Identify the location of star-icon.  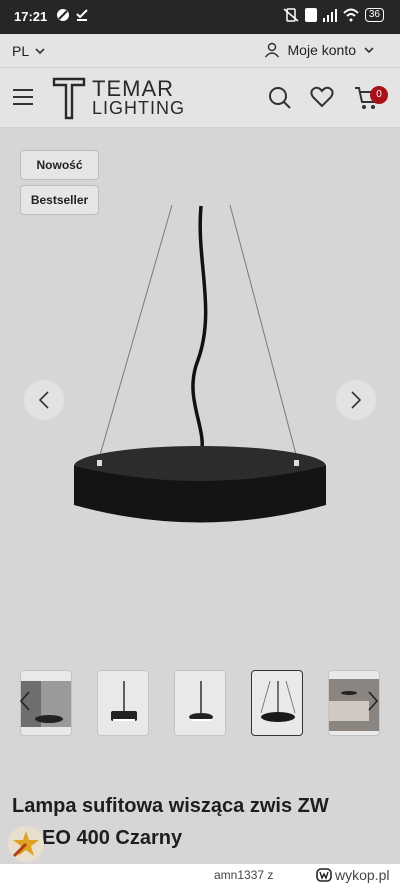
(25, 844).